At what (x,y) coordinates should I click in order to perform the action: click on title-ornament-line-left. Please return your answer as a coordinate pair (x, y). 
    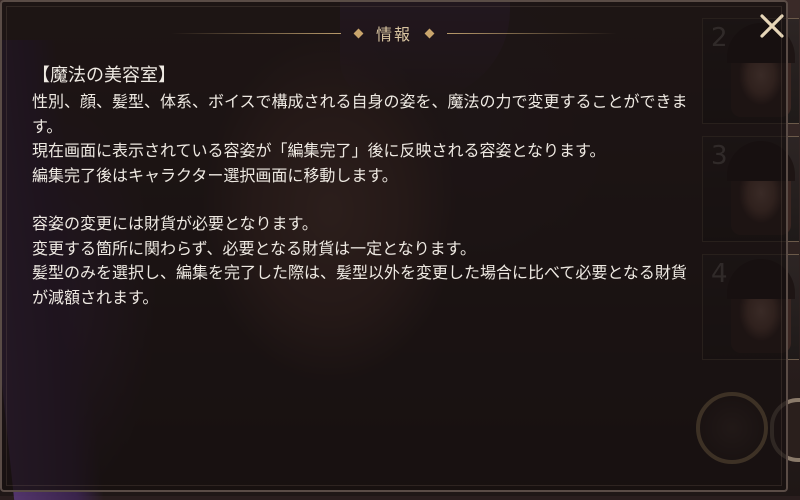
    Looking at the image, I should click on (255, 33).